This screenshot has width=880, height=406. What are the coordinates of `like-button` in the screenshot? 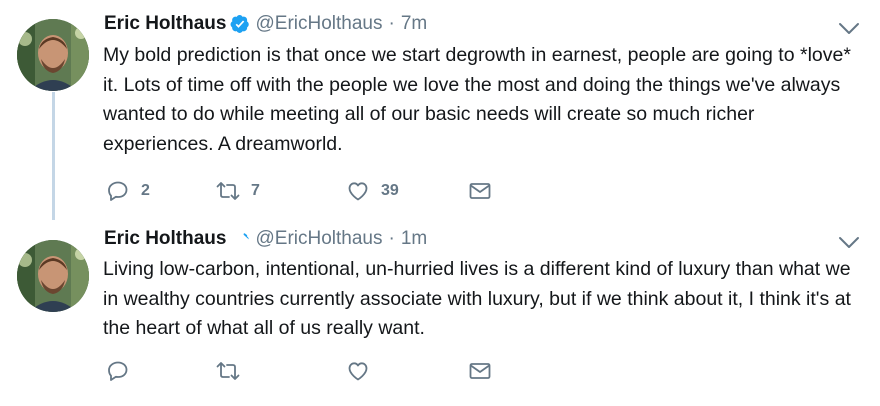 It's located at (358, 371).